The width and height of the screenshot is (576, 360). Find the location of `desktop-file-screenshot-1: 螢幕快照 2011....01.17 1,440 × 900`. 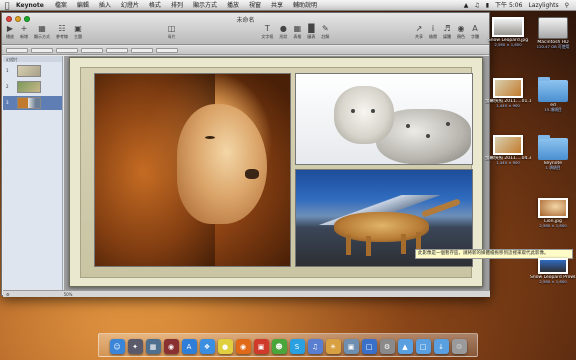

desktop-file-screenshot-1: 螢幕快照 2011....01.17 1,440 × 900 is located at coordinates (508, 93).